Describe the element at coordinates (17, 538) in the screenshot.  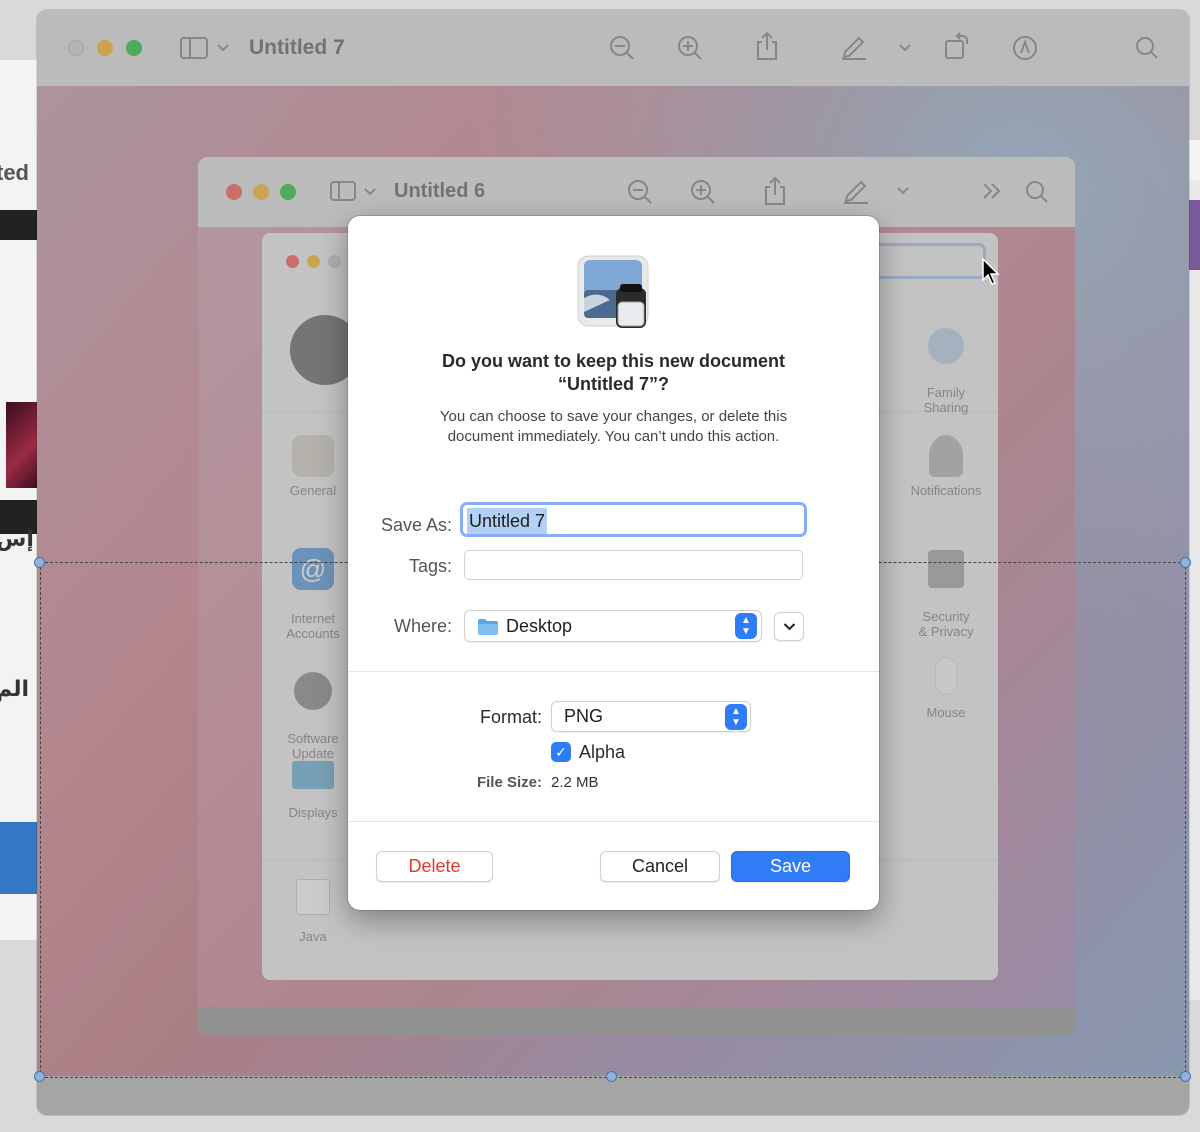
I see `background-text: إس` at that location.